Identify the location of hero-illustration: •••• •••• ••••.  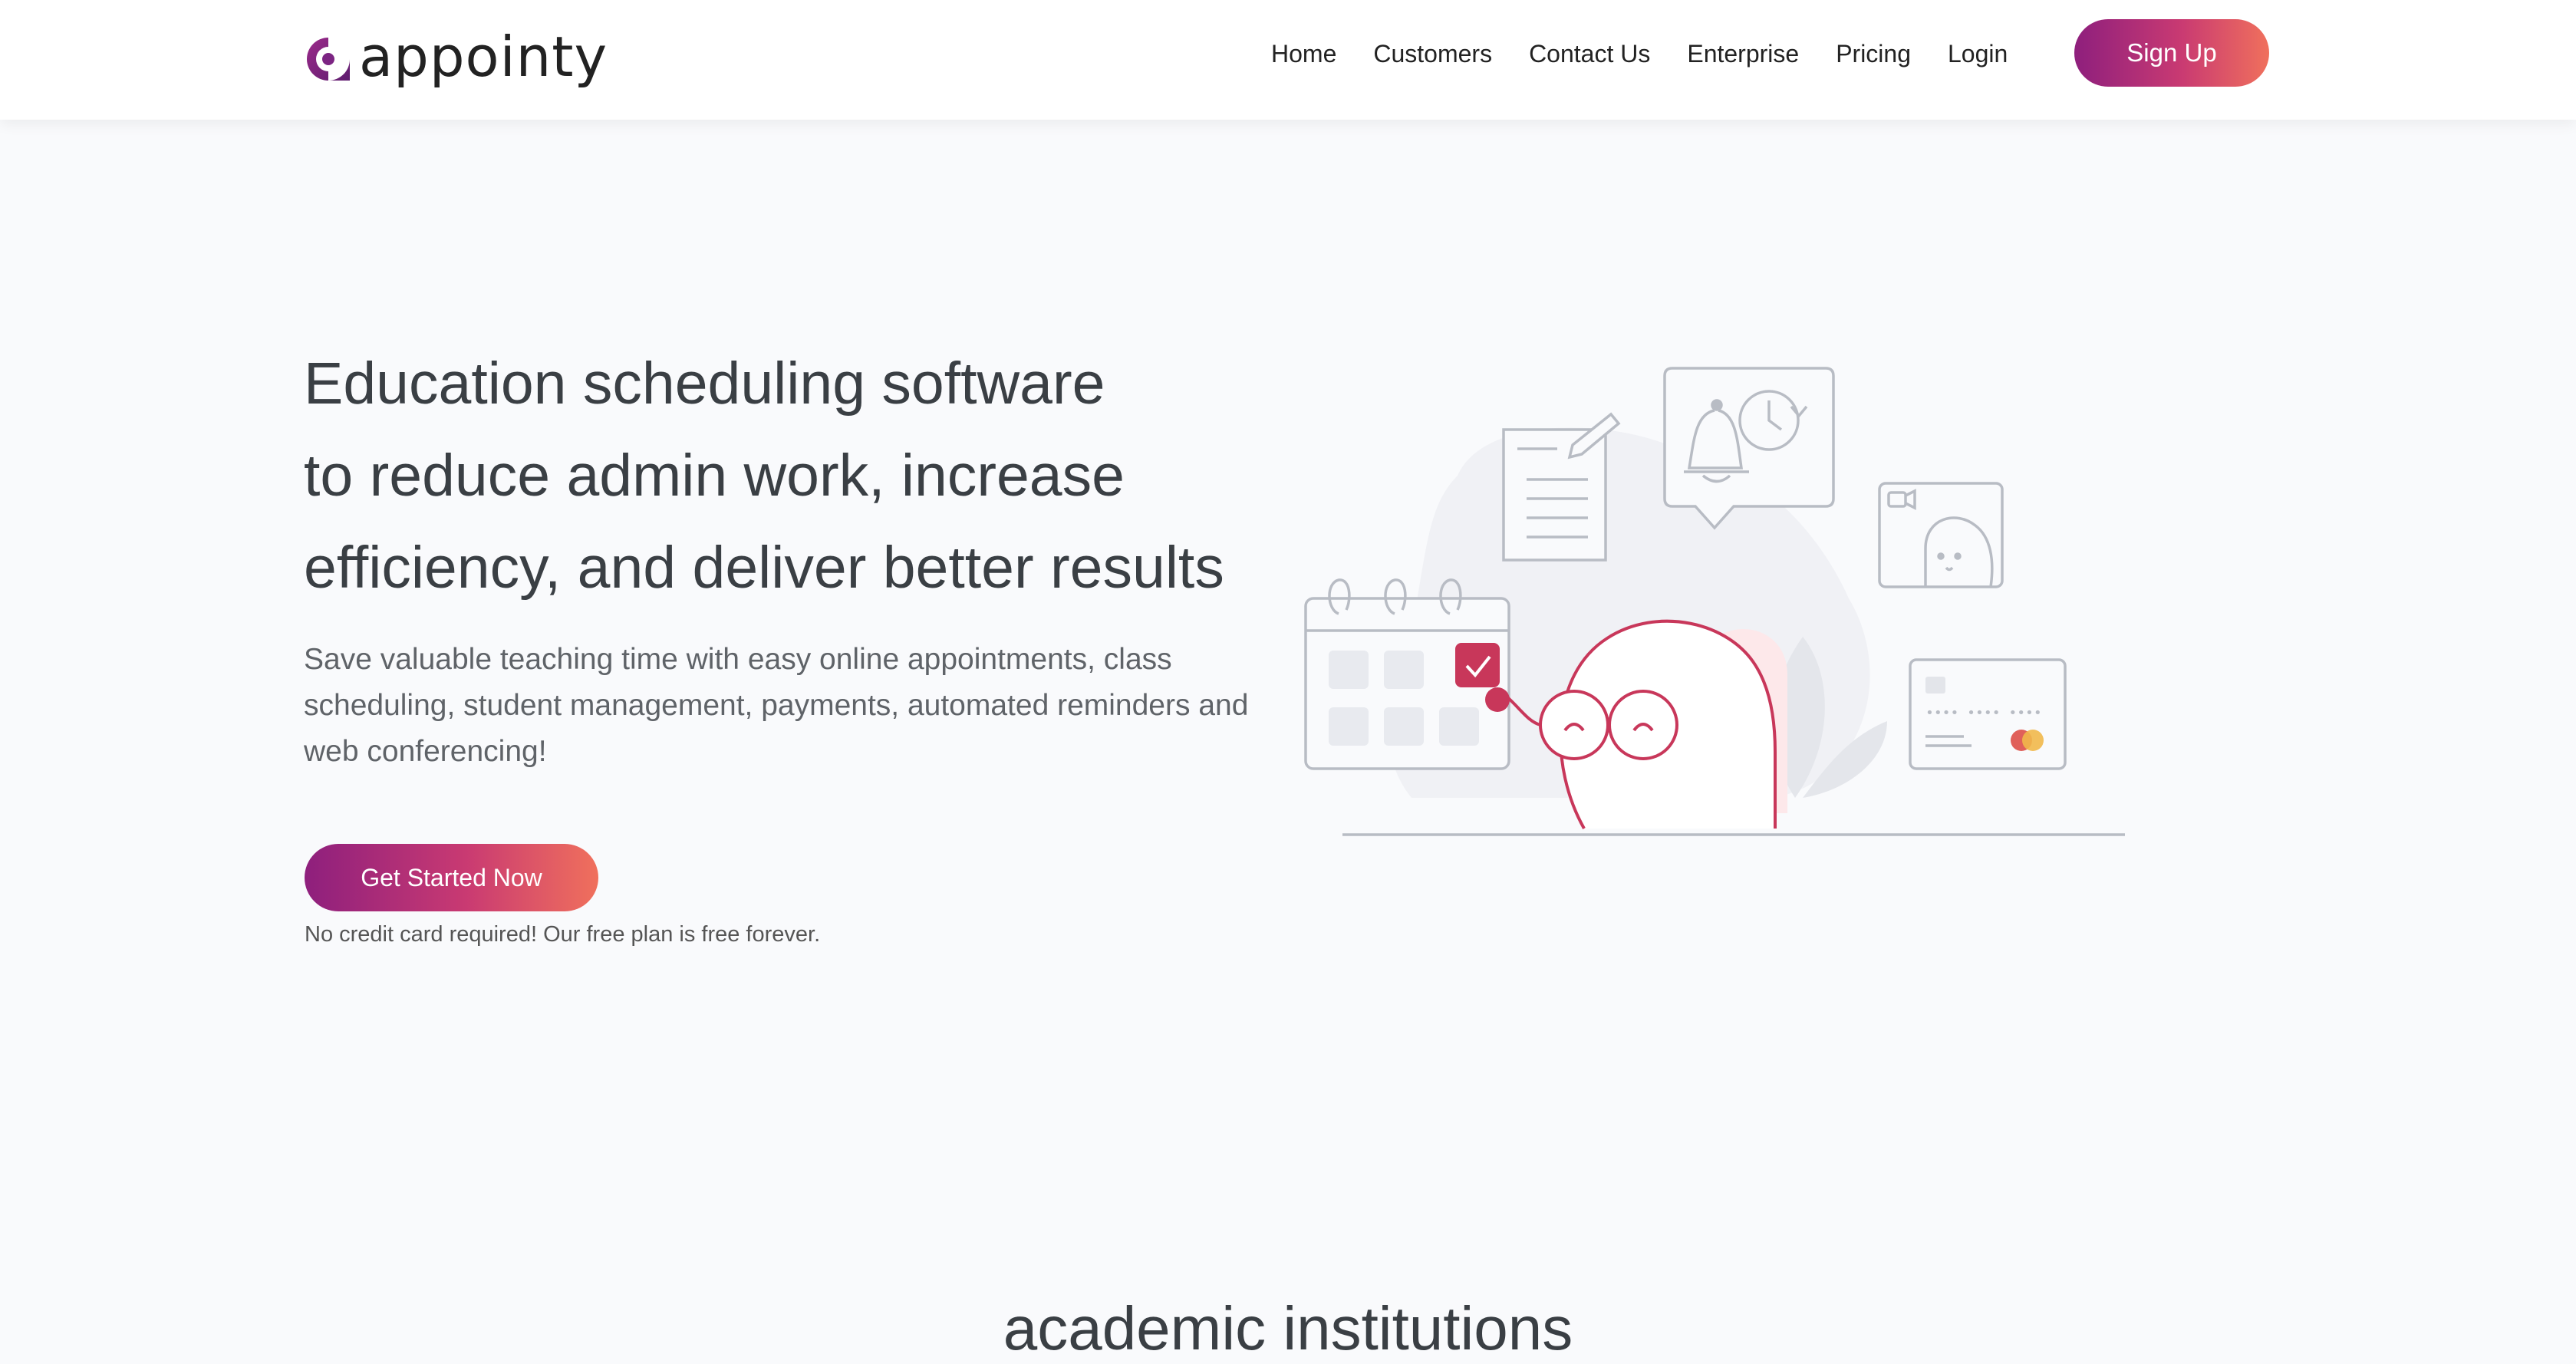
(1714, 601).